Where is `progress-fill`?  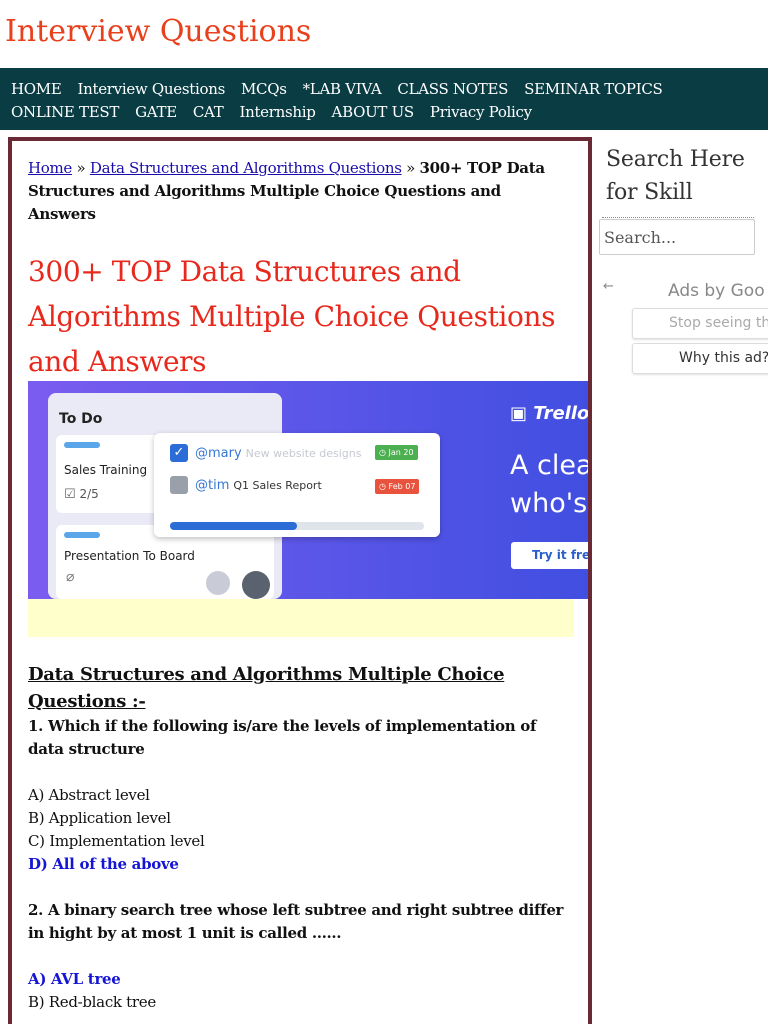
progress-fill is located at coordinates (233, 526).